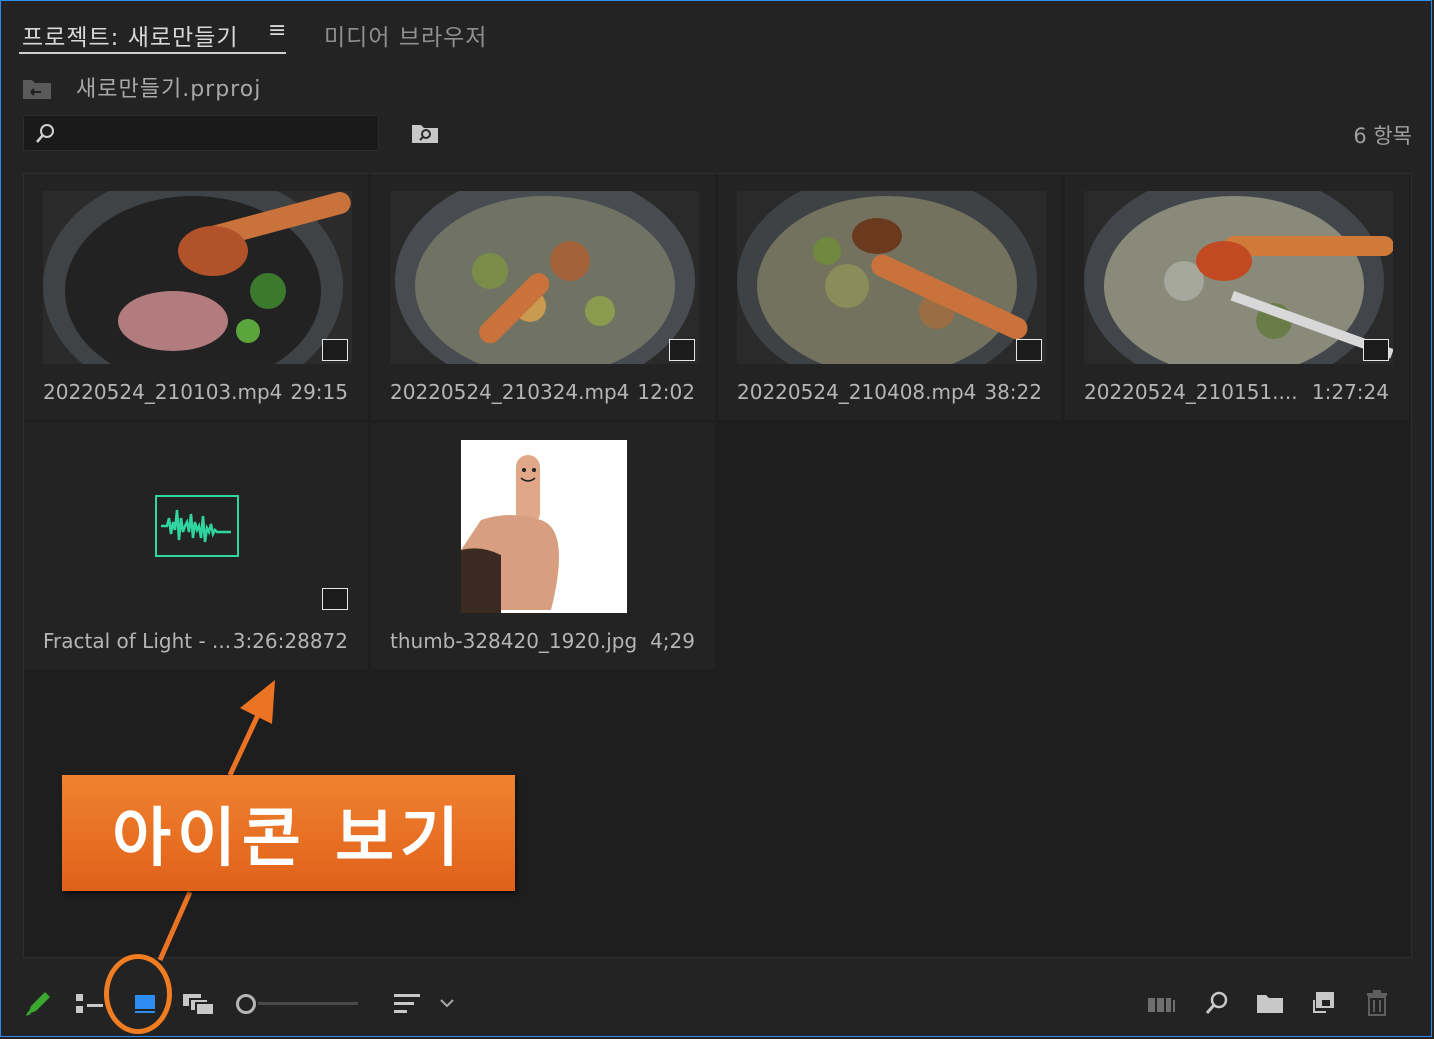 This screenshot has width=1434, height=1039. I want to click on item-name: 20220524_210324.mp4, so click(510, 392).